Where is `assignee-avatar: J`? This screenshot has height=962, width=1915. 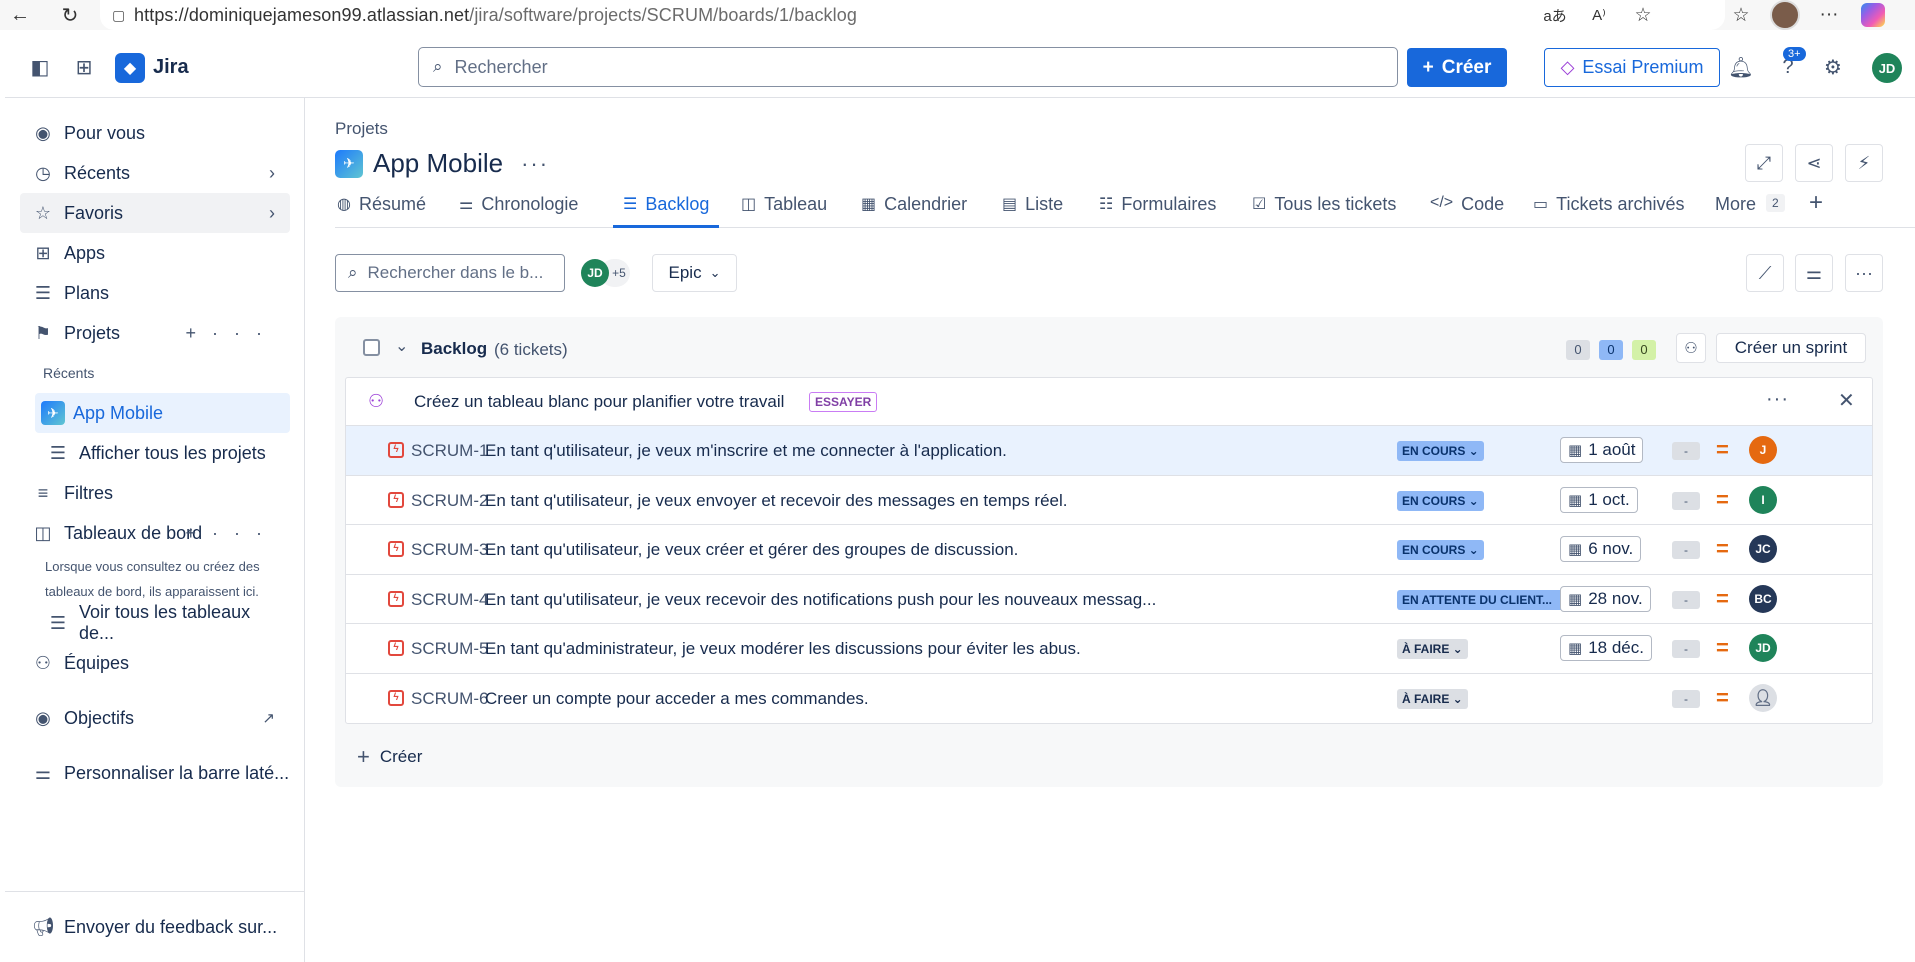
assignee-avatar: J is located at coordinates (1763, 450).